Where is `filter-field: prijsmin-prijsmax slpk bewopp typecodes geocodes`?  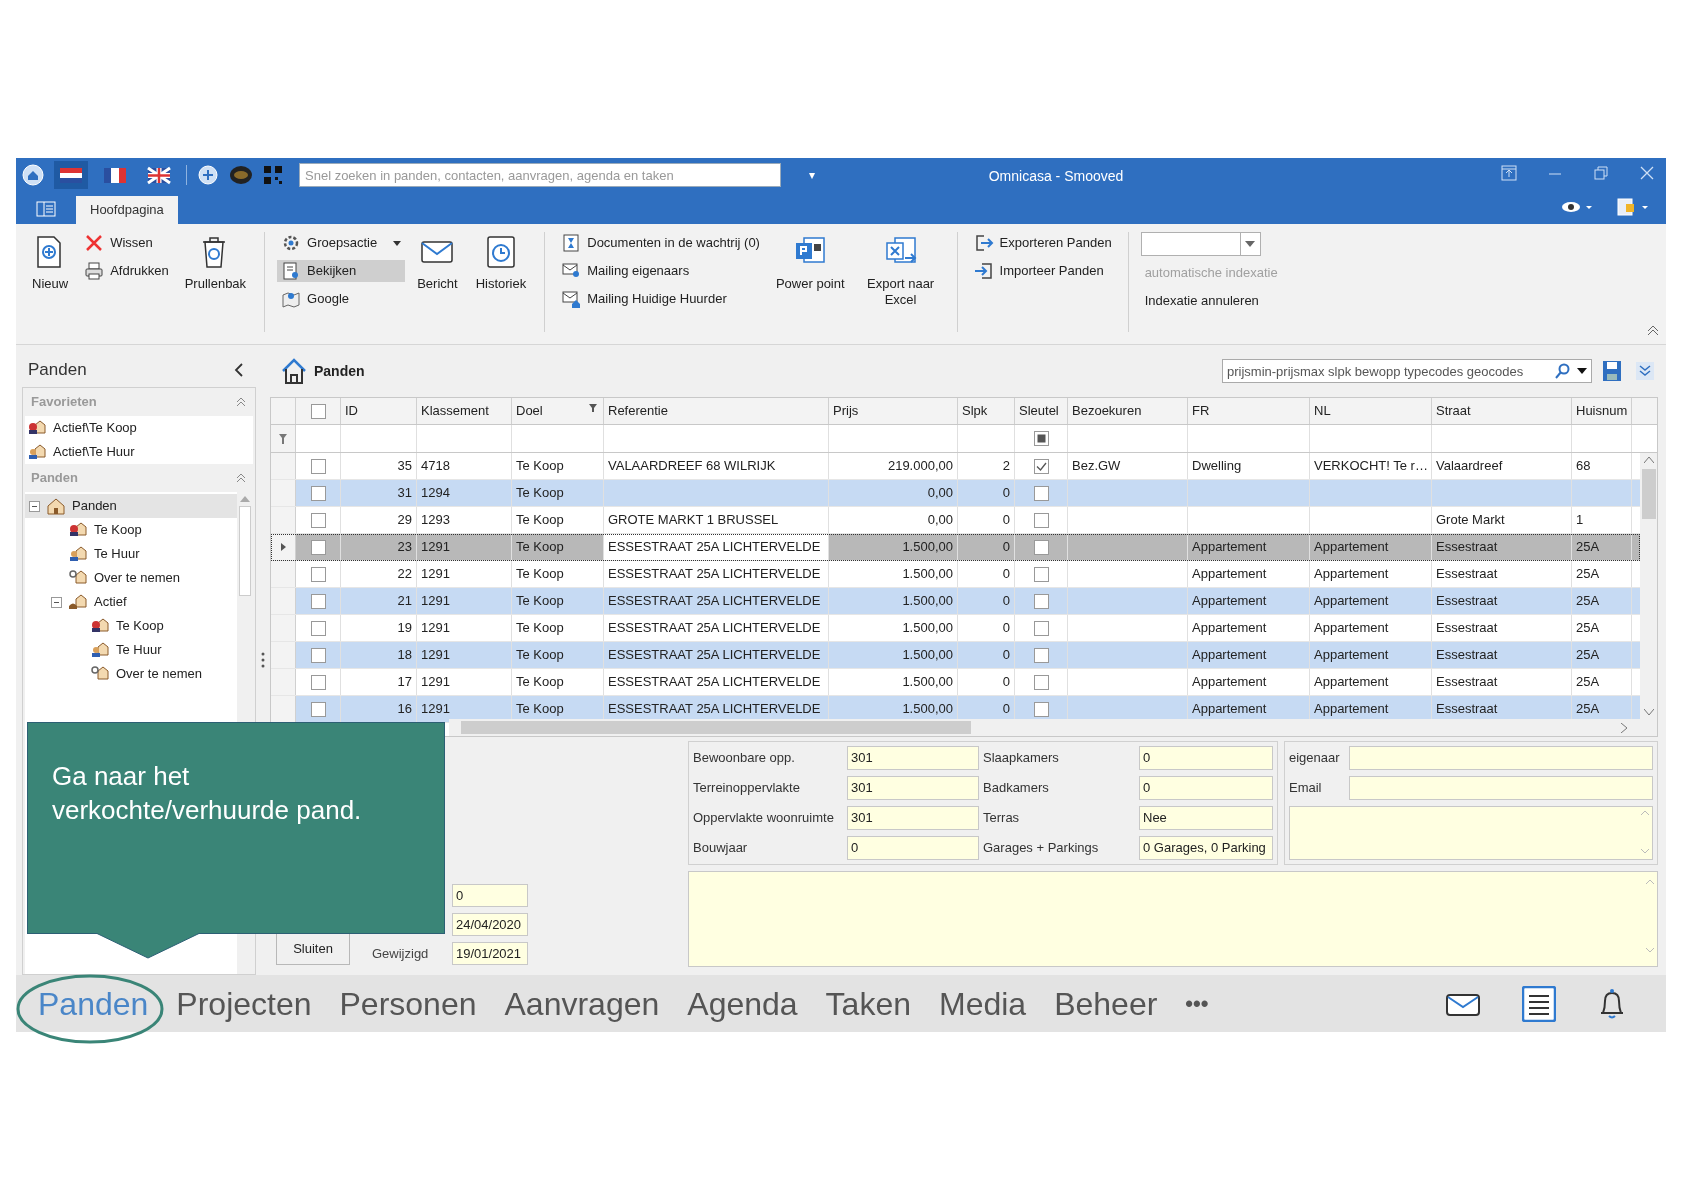
filter-field: prijsmin-prijsmax slpk bewopp typecodes geocodes is located at coordinates (1407, 371).